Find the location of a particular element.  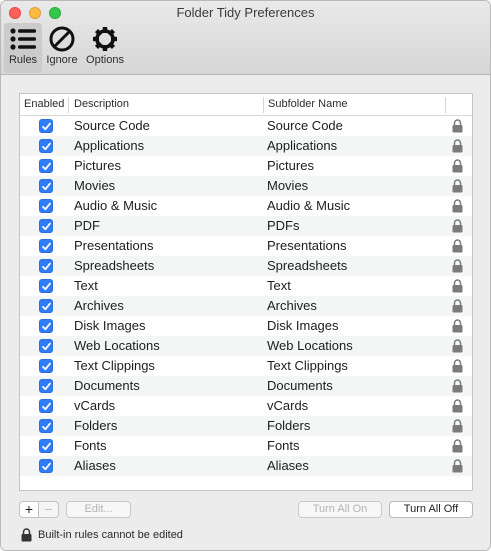

description-cell: Web Locations is located at coordinates (117, 345).